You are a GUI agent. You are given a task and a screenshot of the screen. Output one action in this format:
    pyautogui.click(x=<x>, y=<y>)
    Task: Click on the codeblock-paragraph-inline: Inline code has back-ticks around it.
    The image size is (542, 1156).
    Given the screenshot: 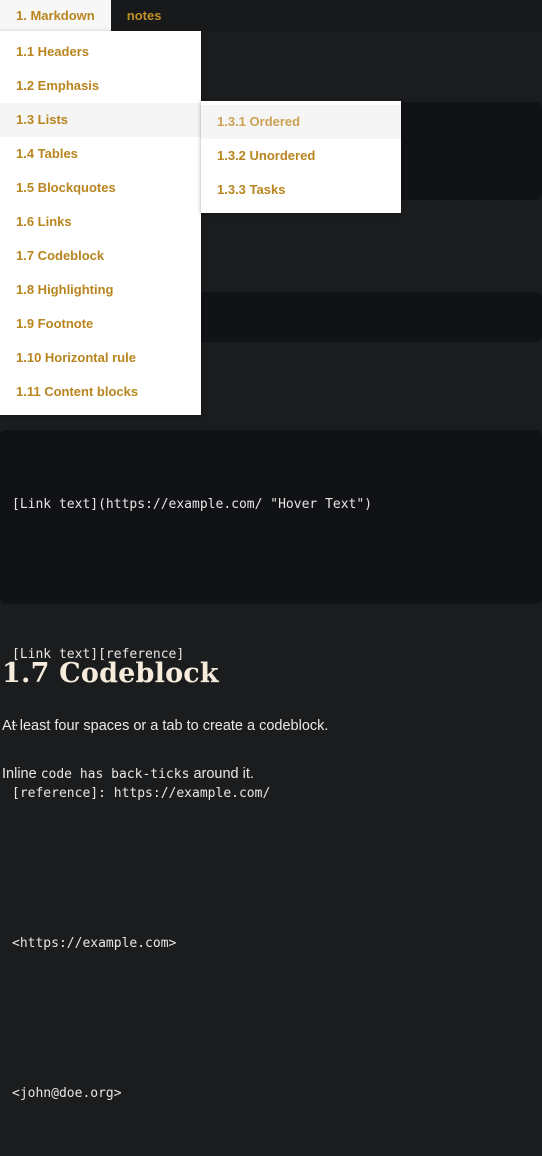 What is the action you would take?
    pyautogui.click(x=271, y=775)
    